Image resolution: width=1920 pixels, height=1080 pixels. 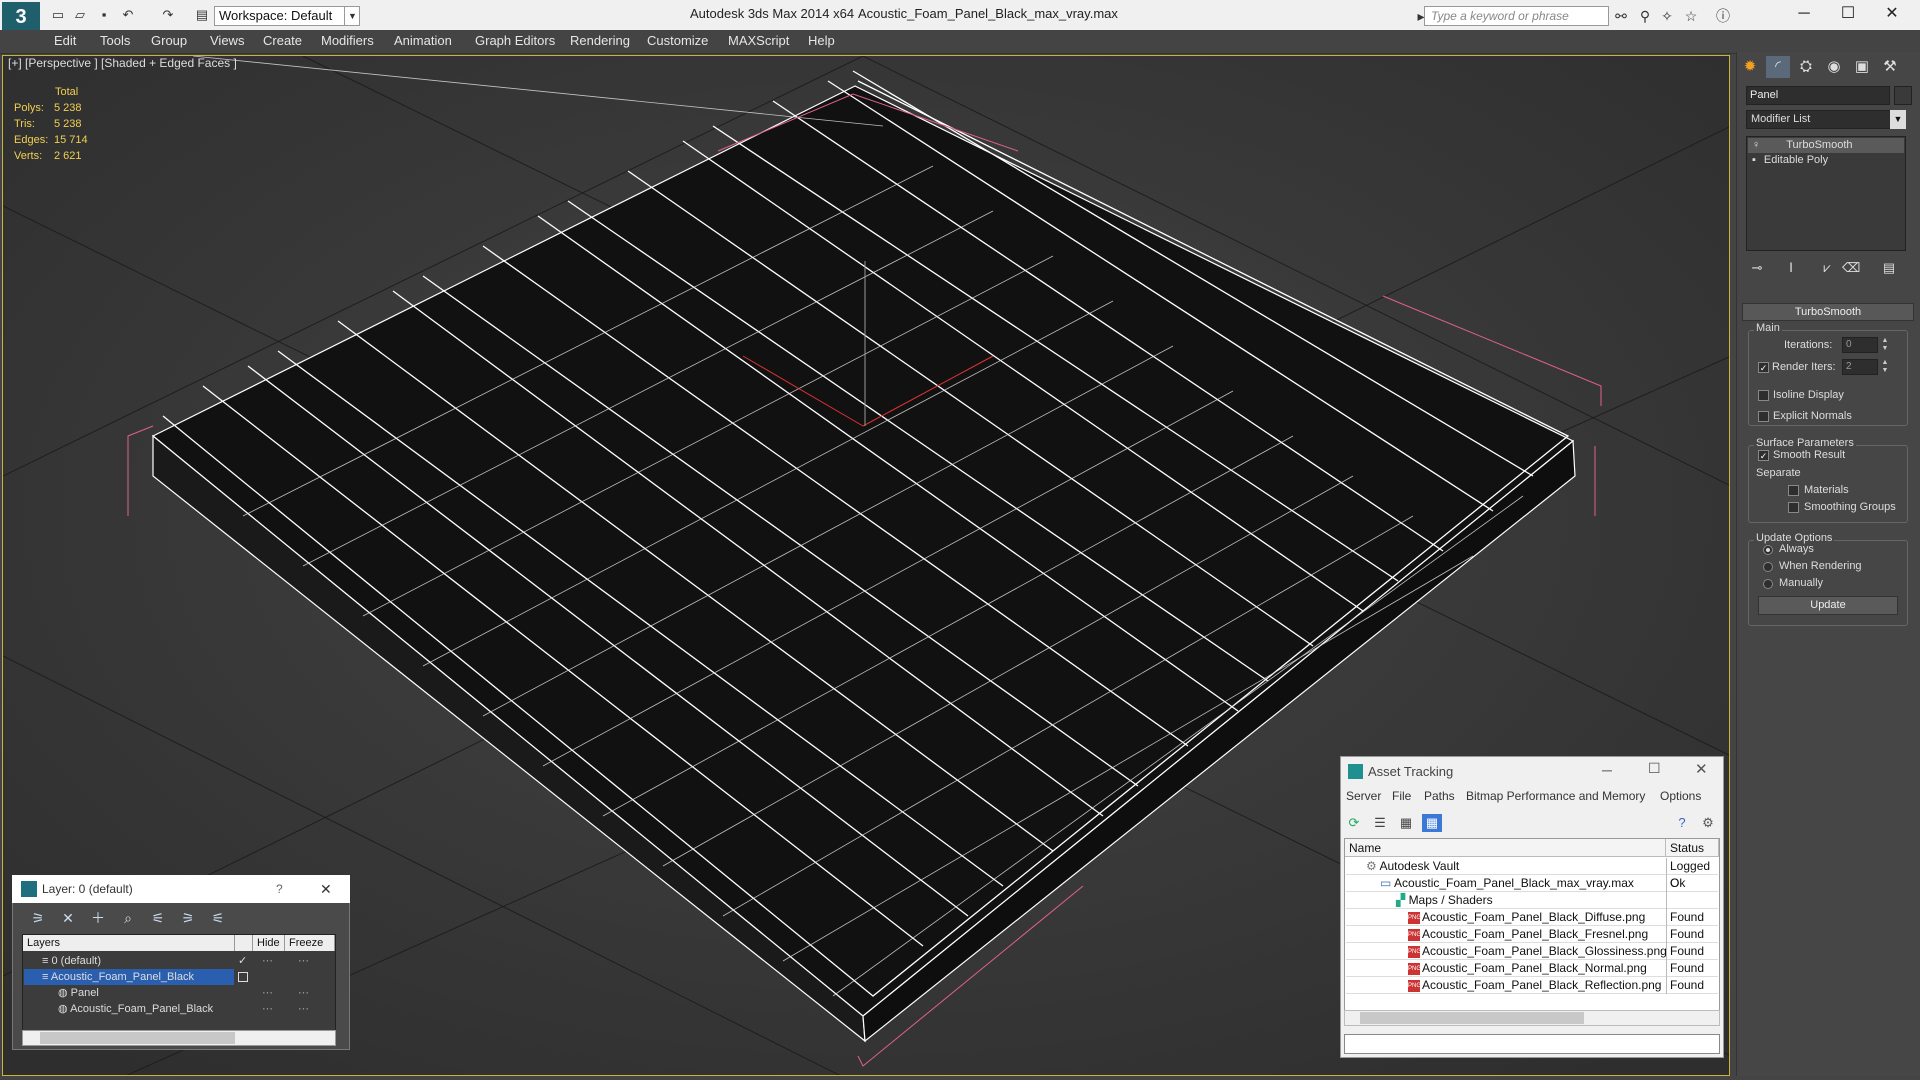 What do you see at coordinates (600, 40) in the screenshot?
I see `menu-rendering: Rendering` at bounding box center [600, 40].